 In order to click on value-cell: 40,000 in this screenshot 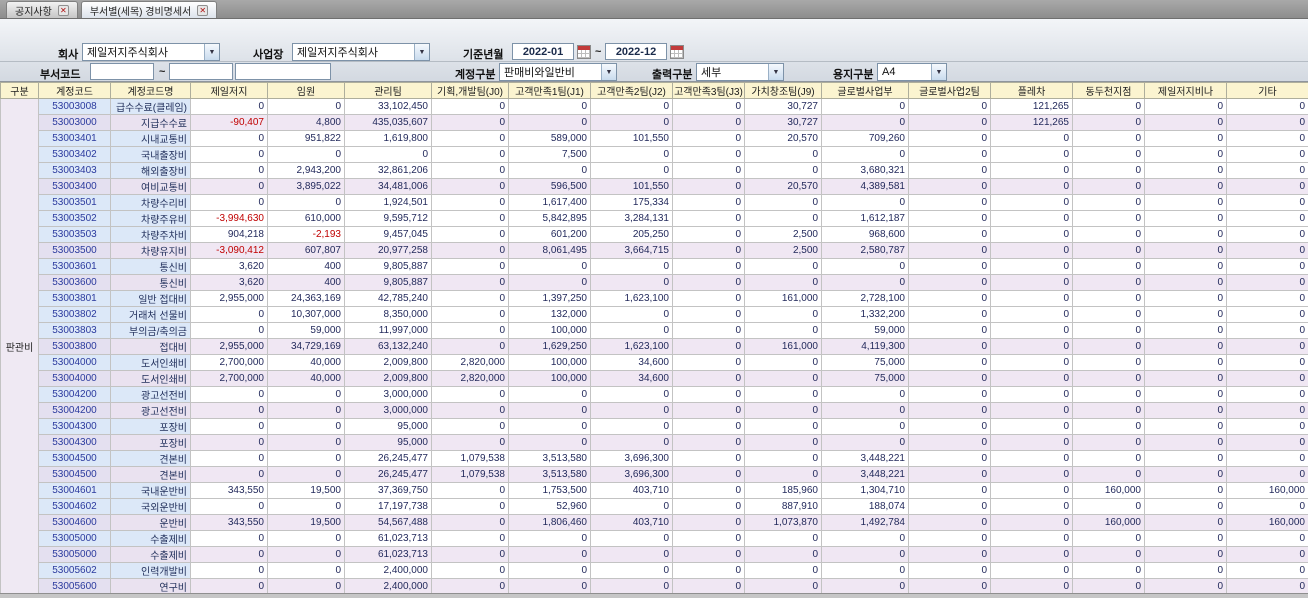, I will do `click(306, 362)`.